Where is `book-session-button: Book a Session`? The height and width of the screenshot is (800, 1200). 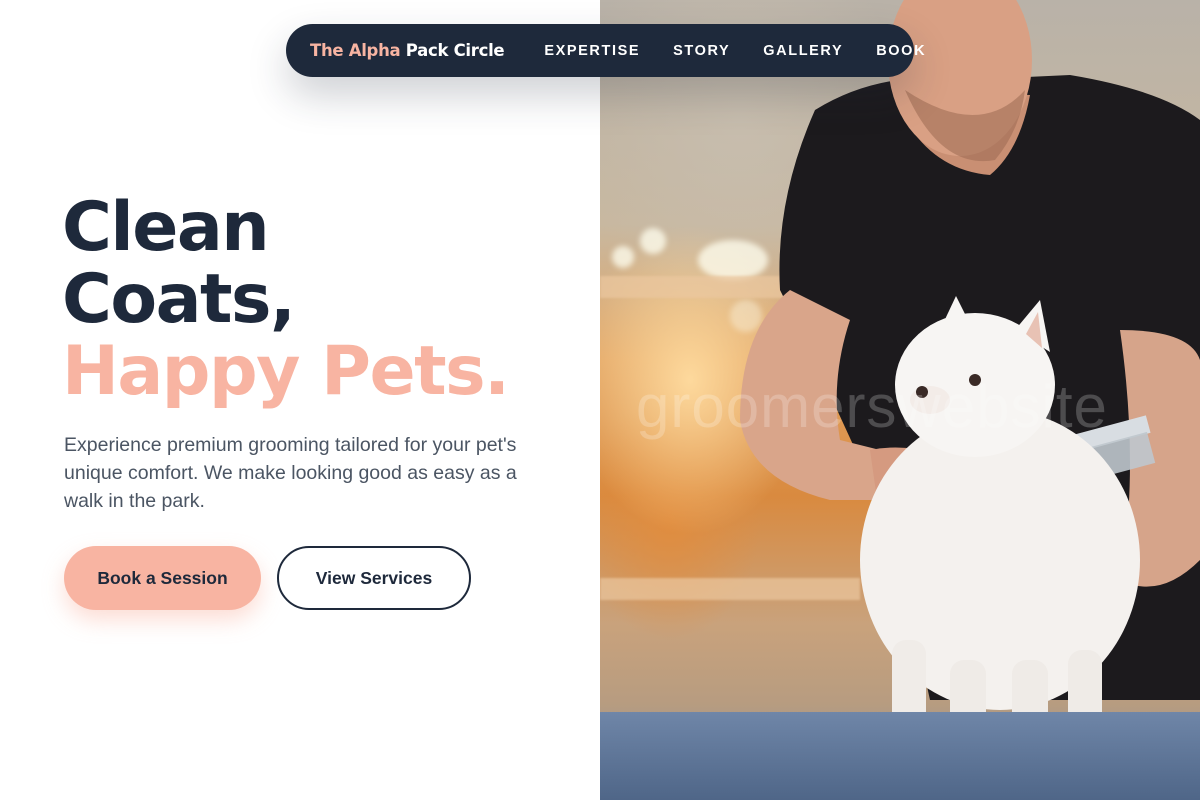 book-session-button: Book a Session is located at coordinates (162, 578).